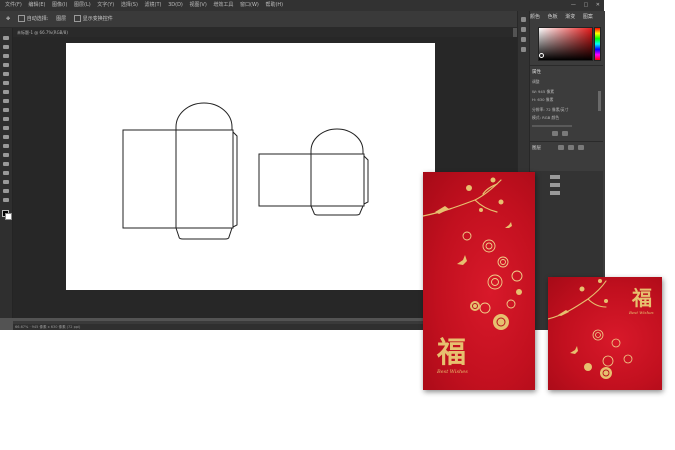 This screenshot has width=675, height=450. I want to click on color-mode-value: 模式: RGB 颜色, so click(546, 117).